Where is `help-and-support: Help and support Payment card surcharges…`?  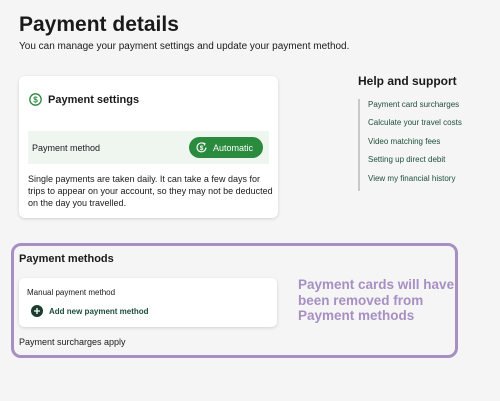
help-and-support: Help and support Payment card surcharges… is located at coordinates (410, 132).